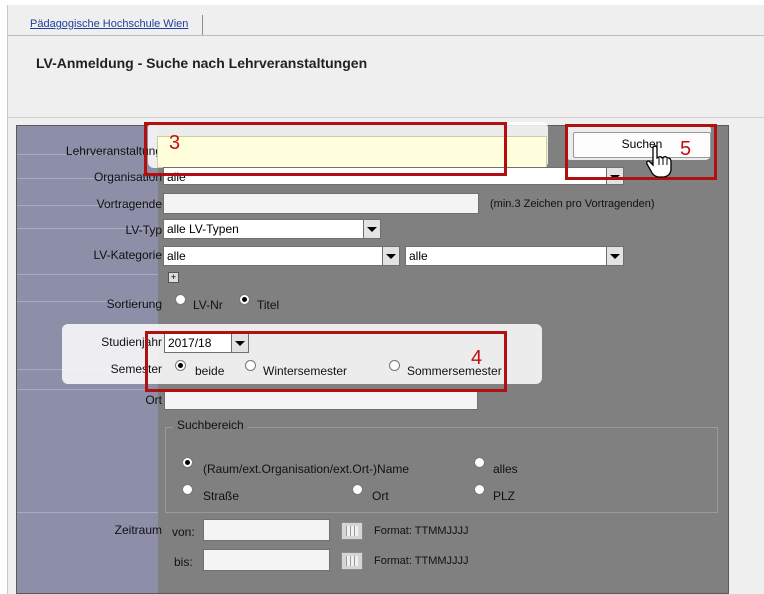 This screenshot has height=594, width=764. I want to click on annotation-number-4: 4, so click(477, 358).